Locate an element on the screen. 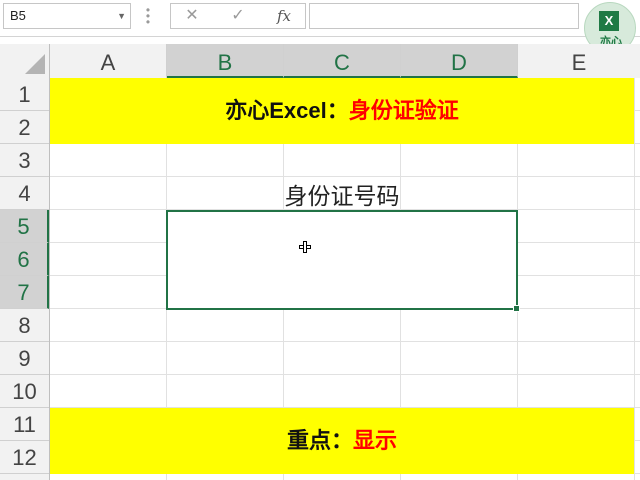  formula-bar: B5 ▼ • • • ✕ ✓ fx is located at coordinates (320, 18).